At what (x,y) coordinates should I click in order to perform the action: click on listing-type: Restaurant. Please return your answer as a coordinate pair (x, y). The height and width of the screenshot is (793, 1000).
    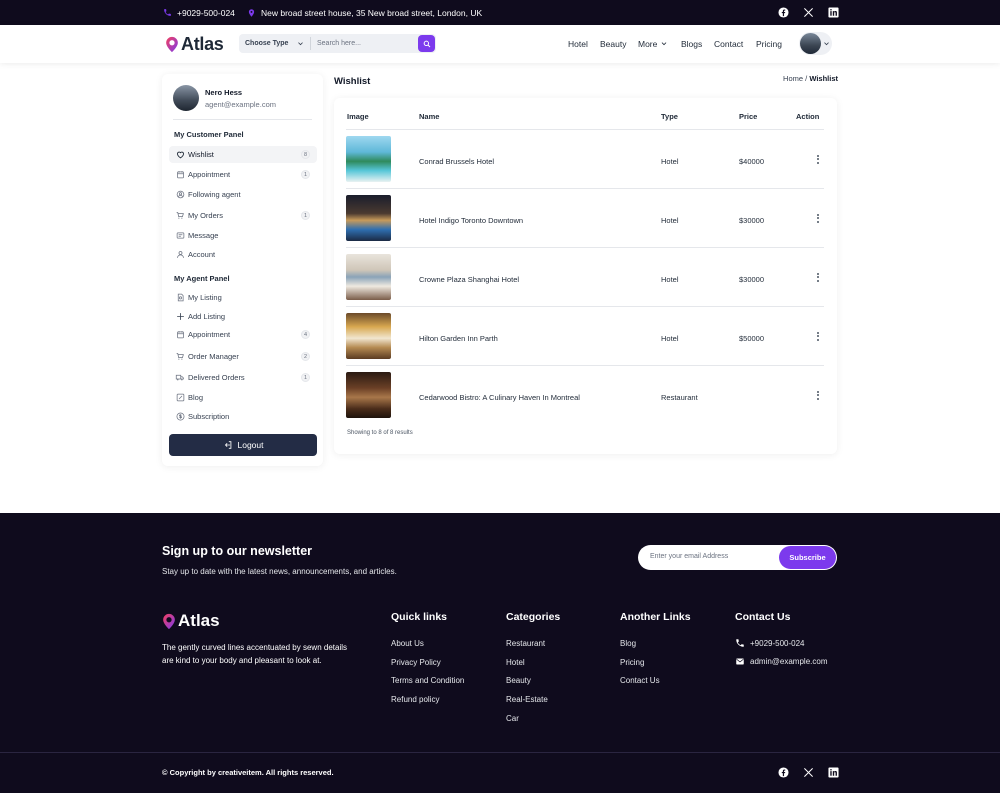
    Looking at the image, I should click on (679, 397).